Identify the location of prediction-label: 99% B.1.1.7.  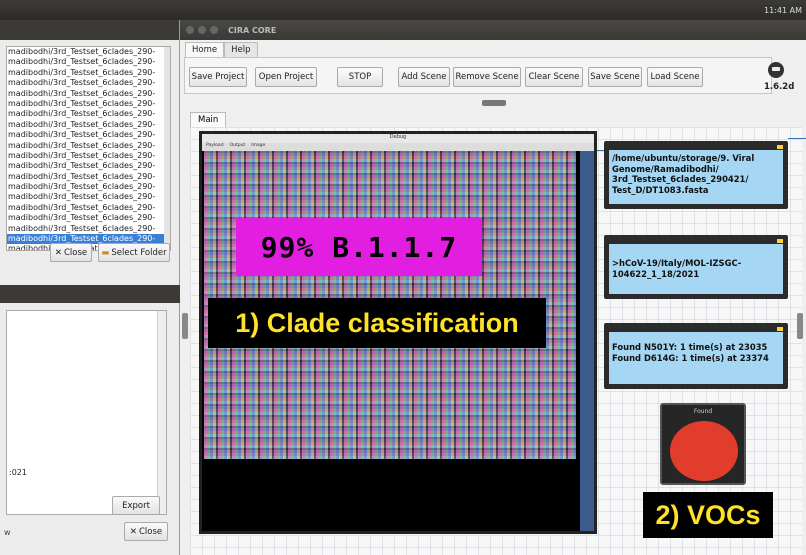
(359, 247).